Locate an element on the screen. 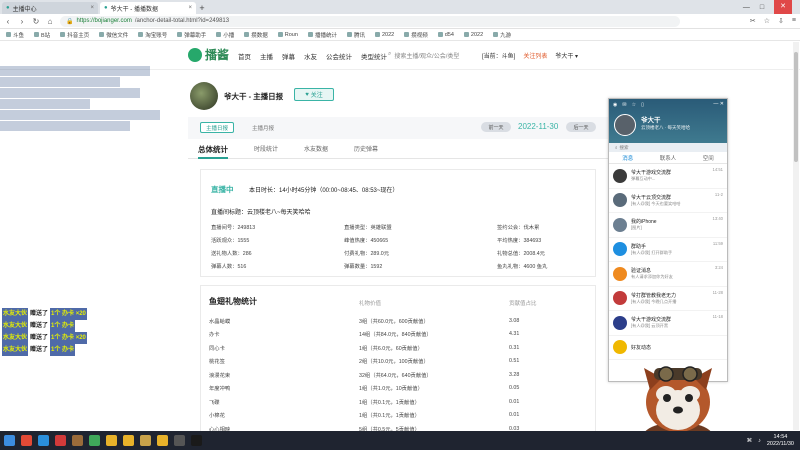  nav-item: 公会统计 is located at coordinates (339, 56).